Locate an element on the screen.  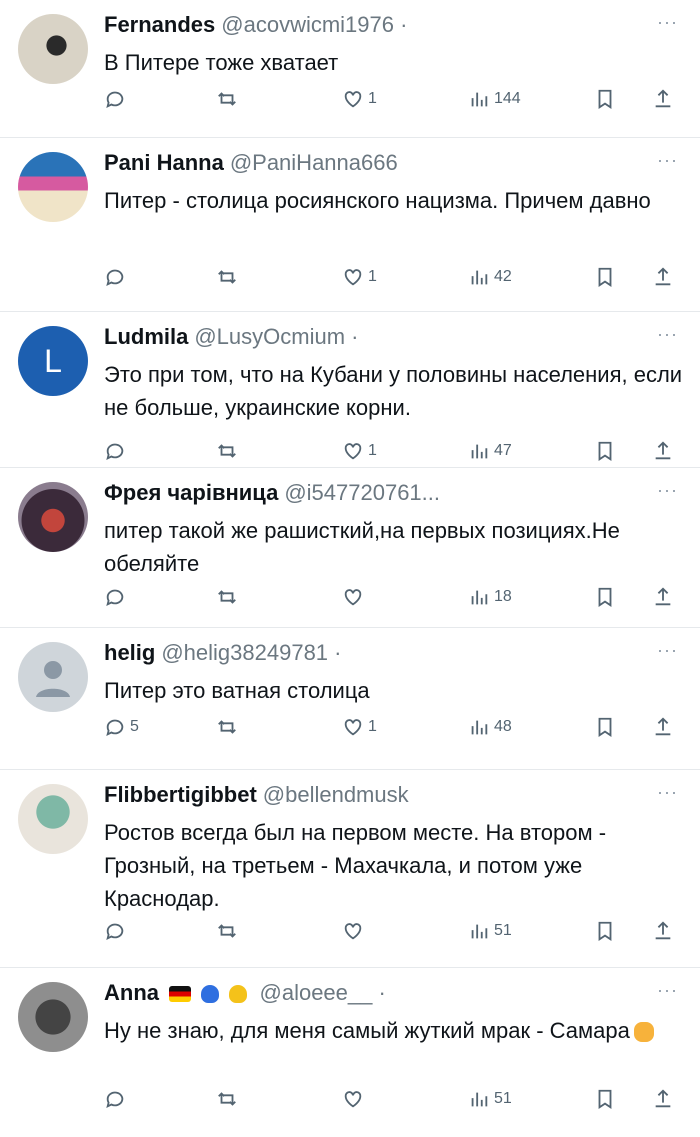
like-icon is located at coordinates (353, 727).